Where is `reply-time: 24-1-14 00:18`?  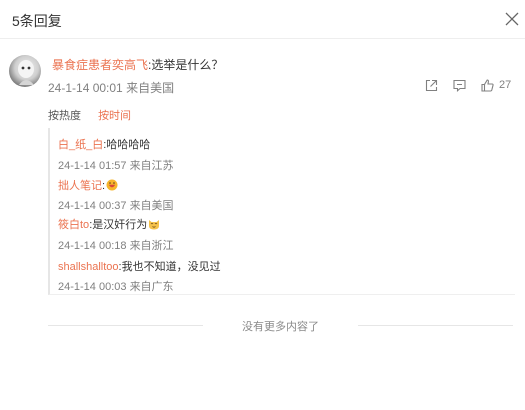 reply-time: 24-1-14 00:18 is located at coordinates (92, 246).